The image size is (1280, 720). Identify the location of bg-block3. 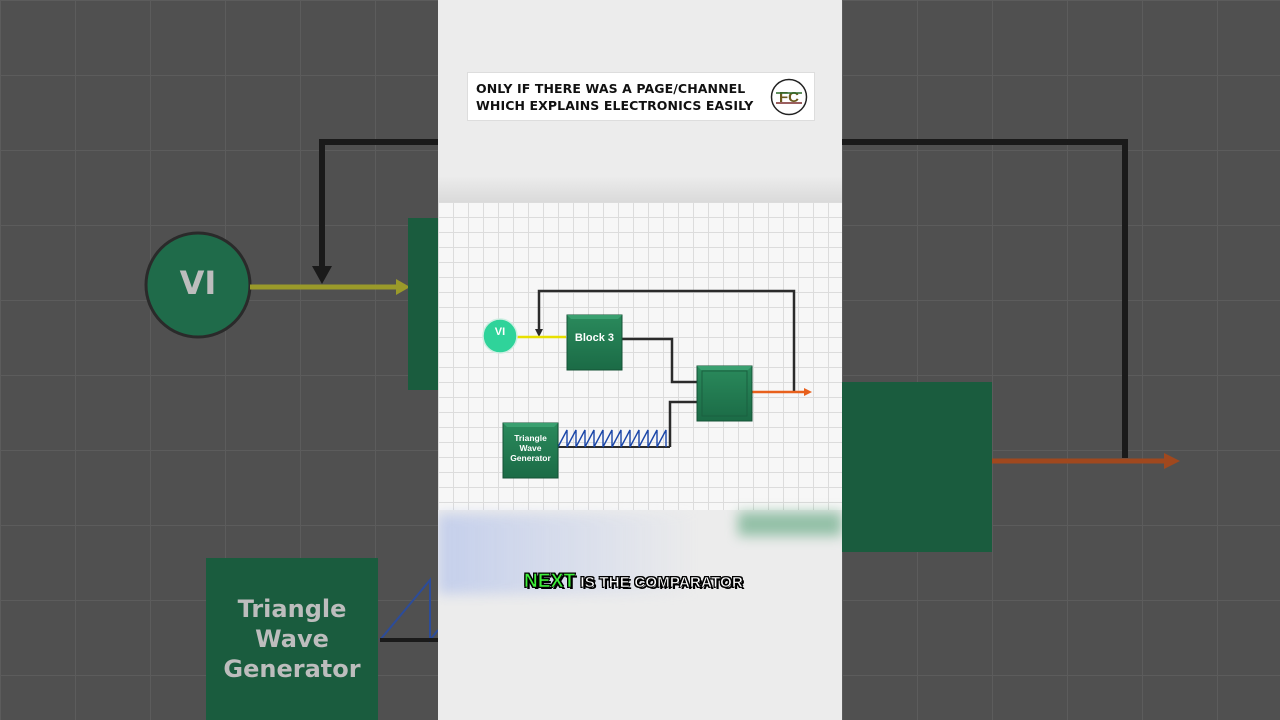
(423, 304).